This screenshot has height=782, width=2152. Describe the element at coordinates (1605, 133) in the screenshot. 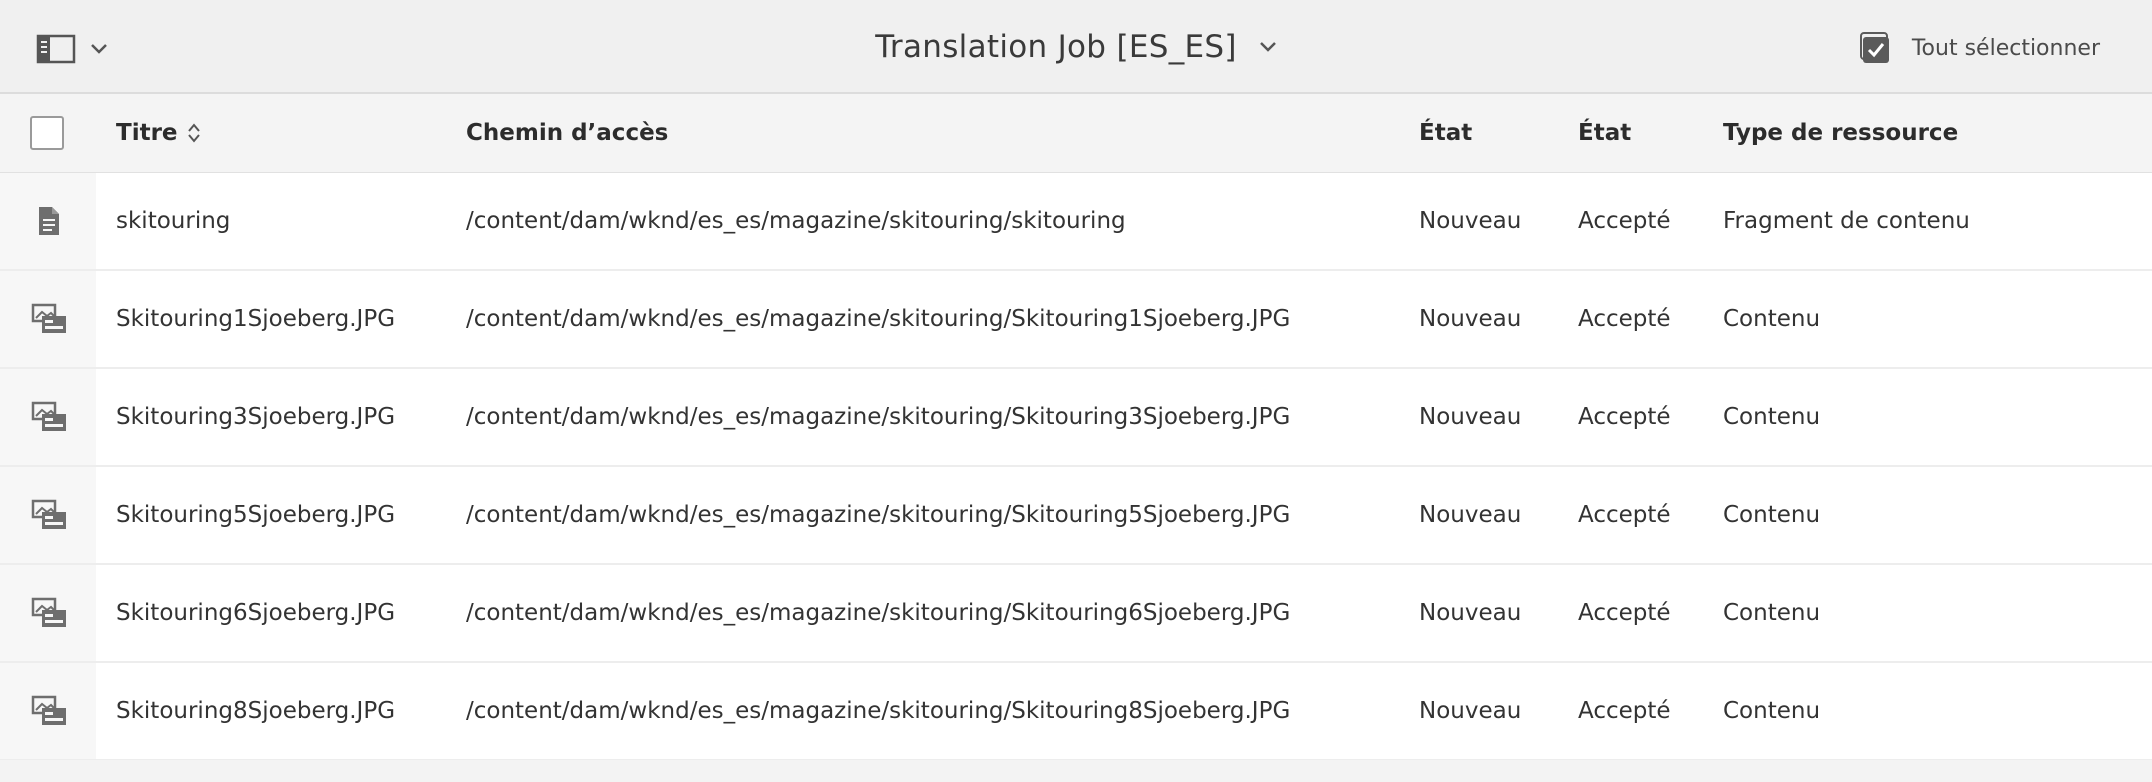

I see `column-header-state: État` at that location.